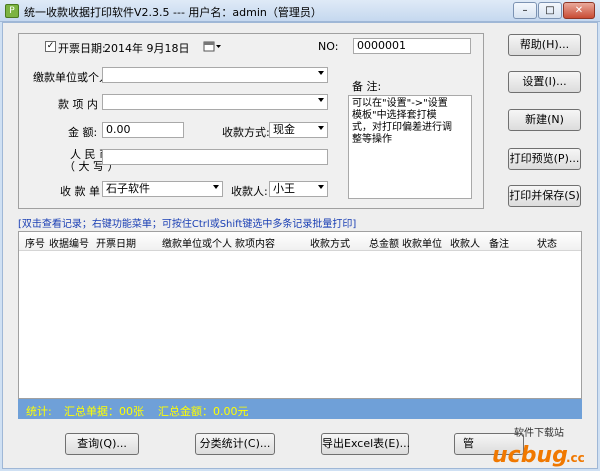 This screenshot has width=600, height=471. Describe the element at coordinates (300, 409) in the screenshot. I see `summary-bar: 统计: 汇总单据：00张 汇总金额：0.00元` at that location.